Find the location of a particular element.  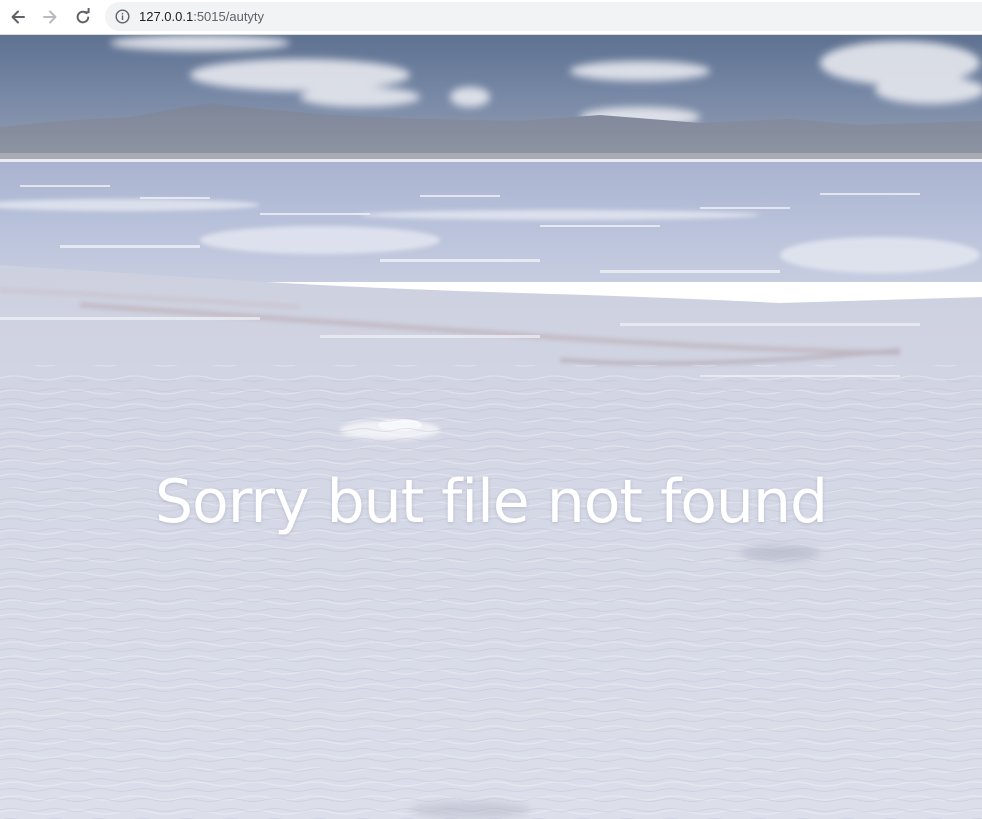

back-button is located at coordinates (18, 17).